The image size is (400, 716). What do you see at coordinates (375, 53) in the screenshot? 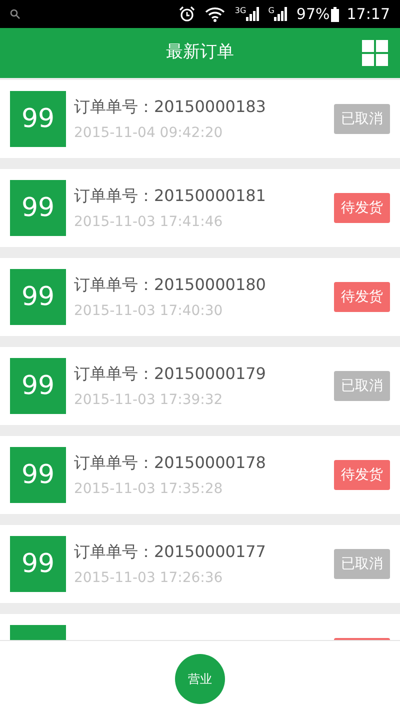
I see `grid-menu-button` at bounding box center [375, 53].